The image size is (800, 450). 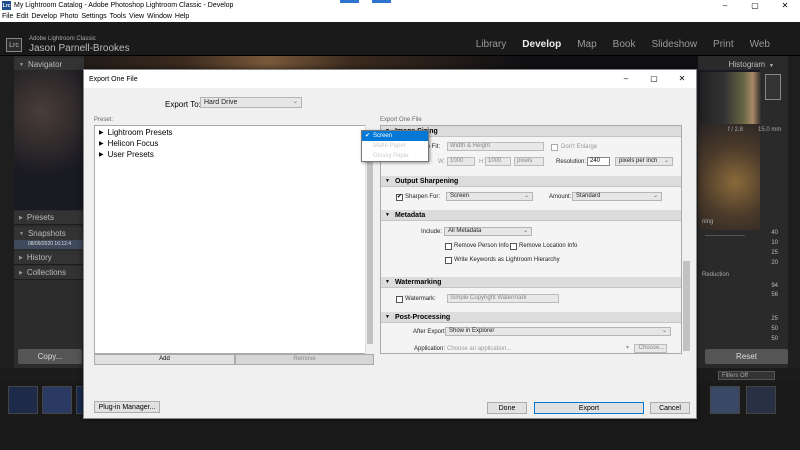 I want to click on resolution-input: 240, so click(x=598, y=161).